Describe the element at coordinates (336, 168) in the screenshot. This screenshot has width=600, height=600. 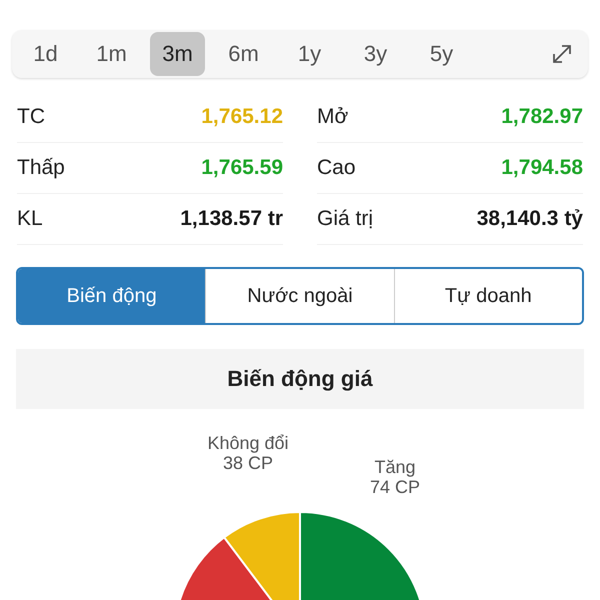
I see `stat-label: Cao` at that location.